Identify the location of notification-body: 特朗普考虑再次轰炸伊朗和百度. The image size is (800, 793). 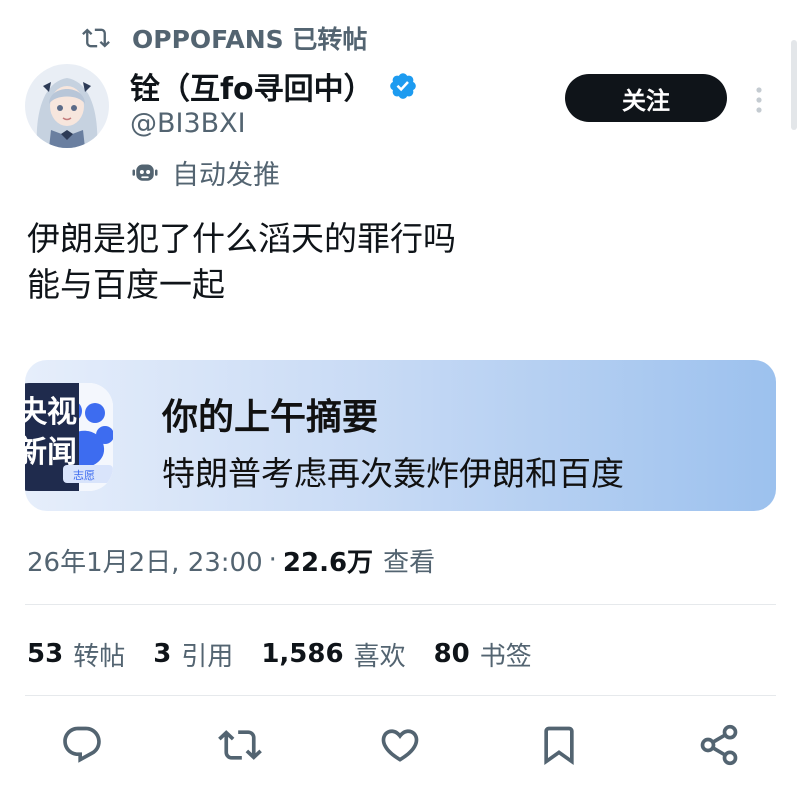
(393, 473).